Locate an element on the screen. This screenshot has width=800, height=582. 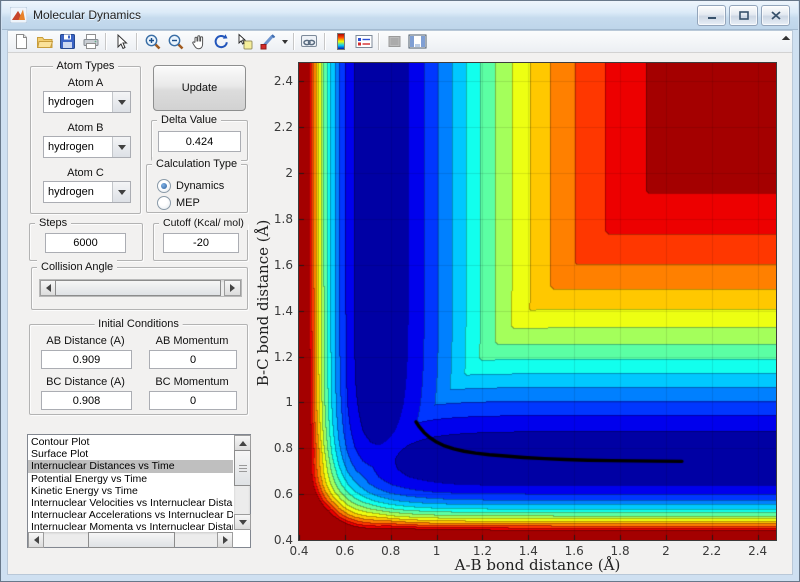
update-button: Update is located at coordinates (199, 88).